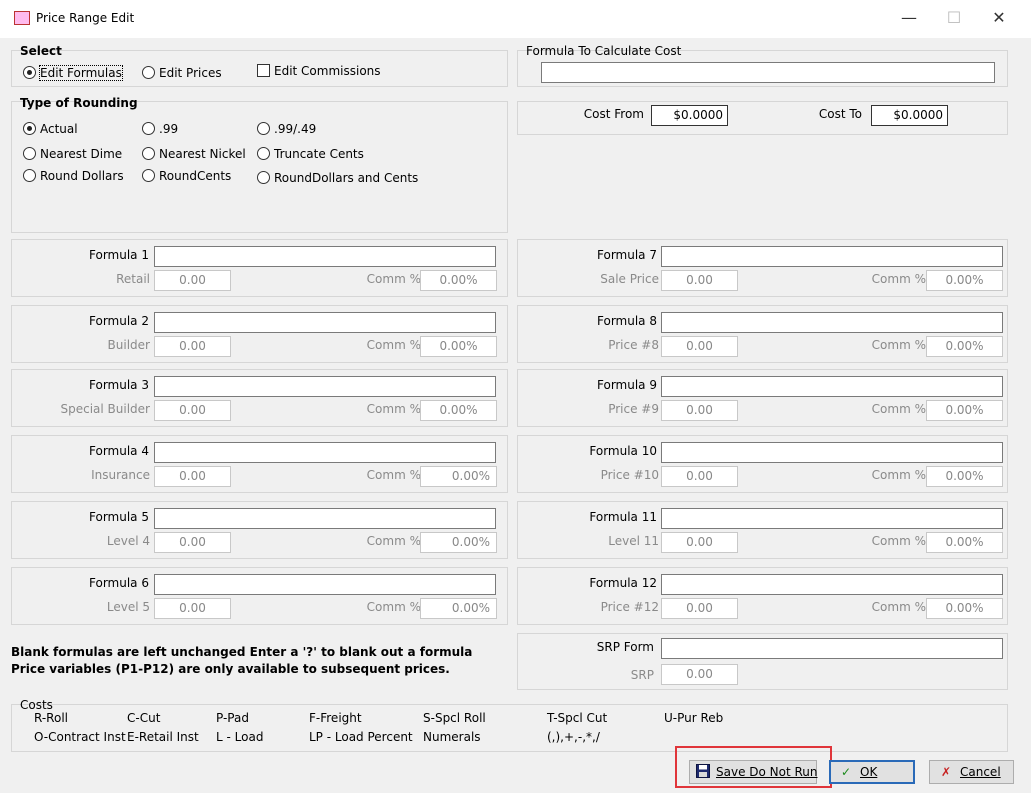  I want to click on radio-nearest-dime: Nearest Dime, so click(72, 154).